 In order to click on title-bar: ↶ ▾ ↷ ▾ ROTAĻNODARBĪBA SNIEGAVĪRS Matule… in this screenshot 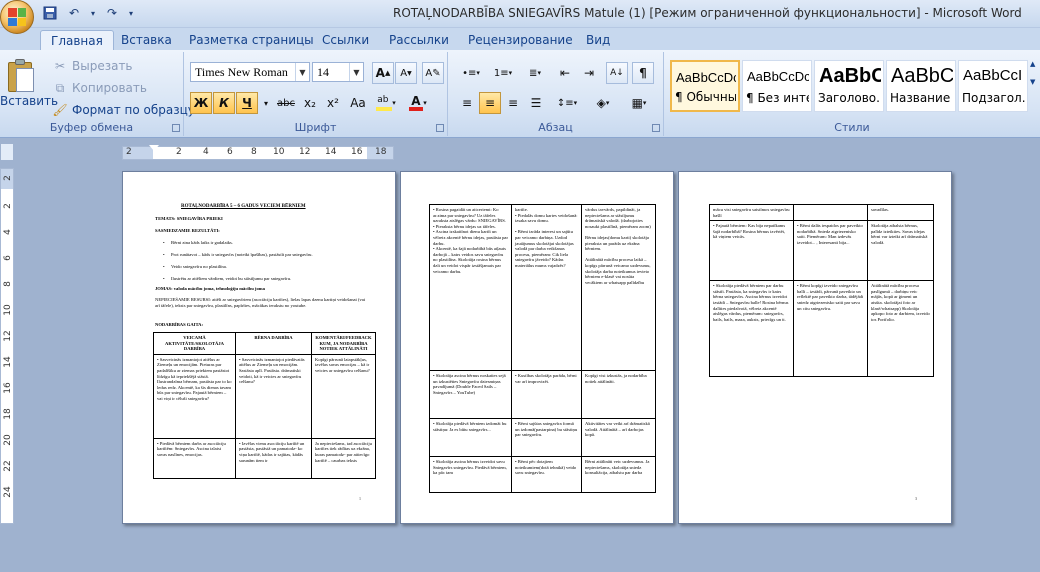, I will do `click(520, 17)`.